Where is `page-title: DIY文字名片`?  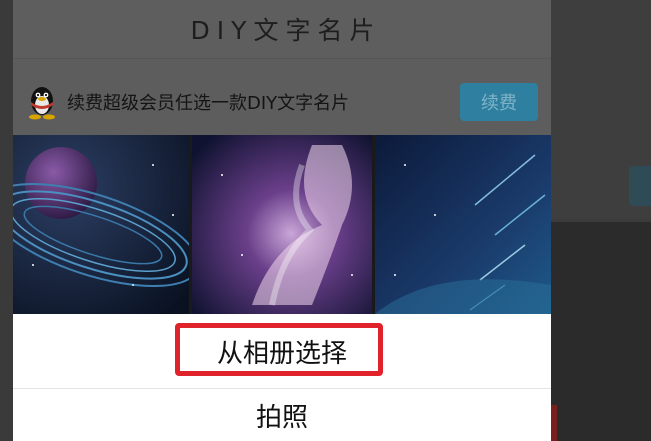 page-title: DIY文字名片 is located at coordinates (286, 30).